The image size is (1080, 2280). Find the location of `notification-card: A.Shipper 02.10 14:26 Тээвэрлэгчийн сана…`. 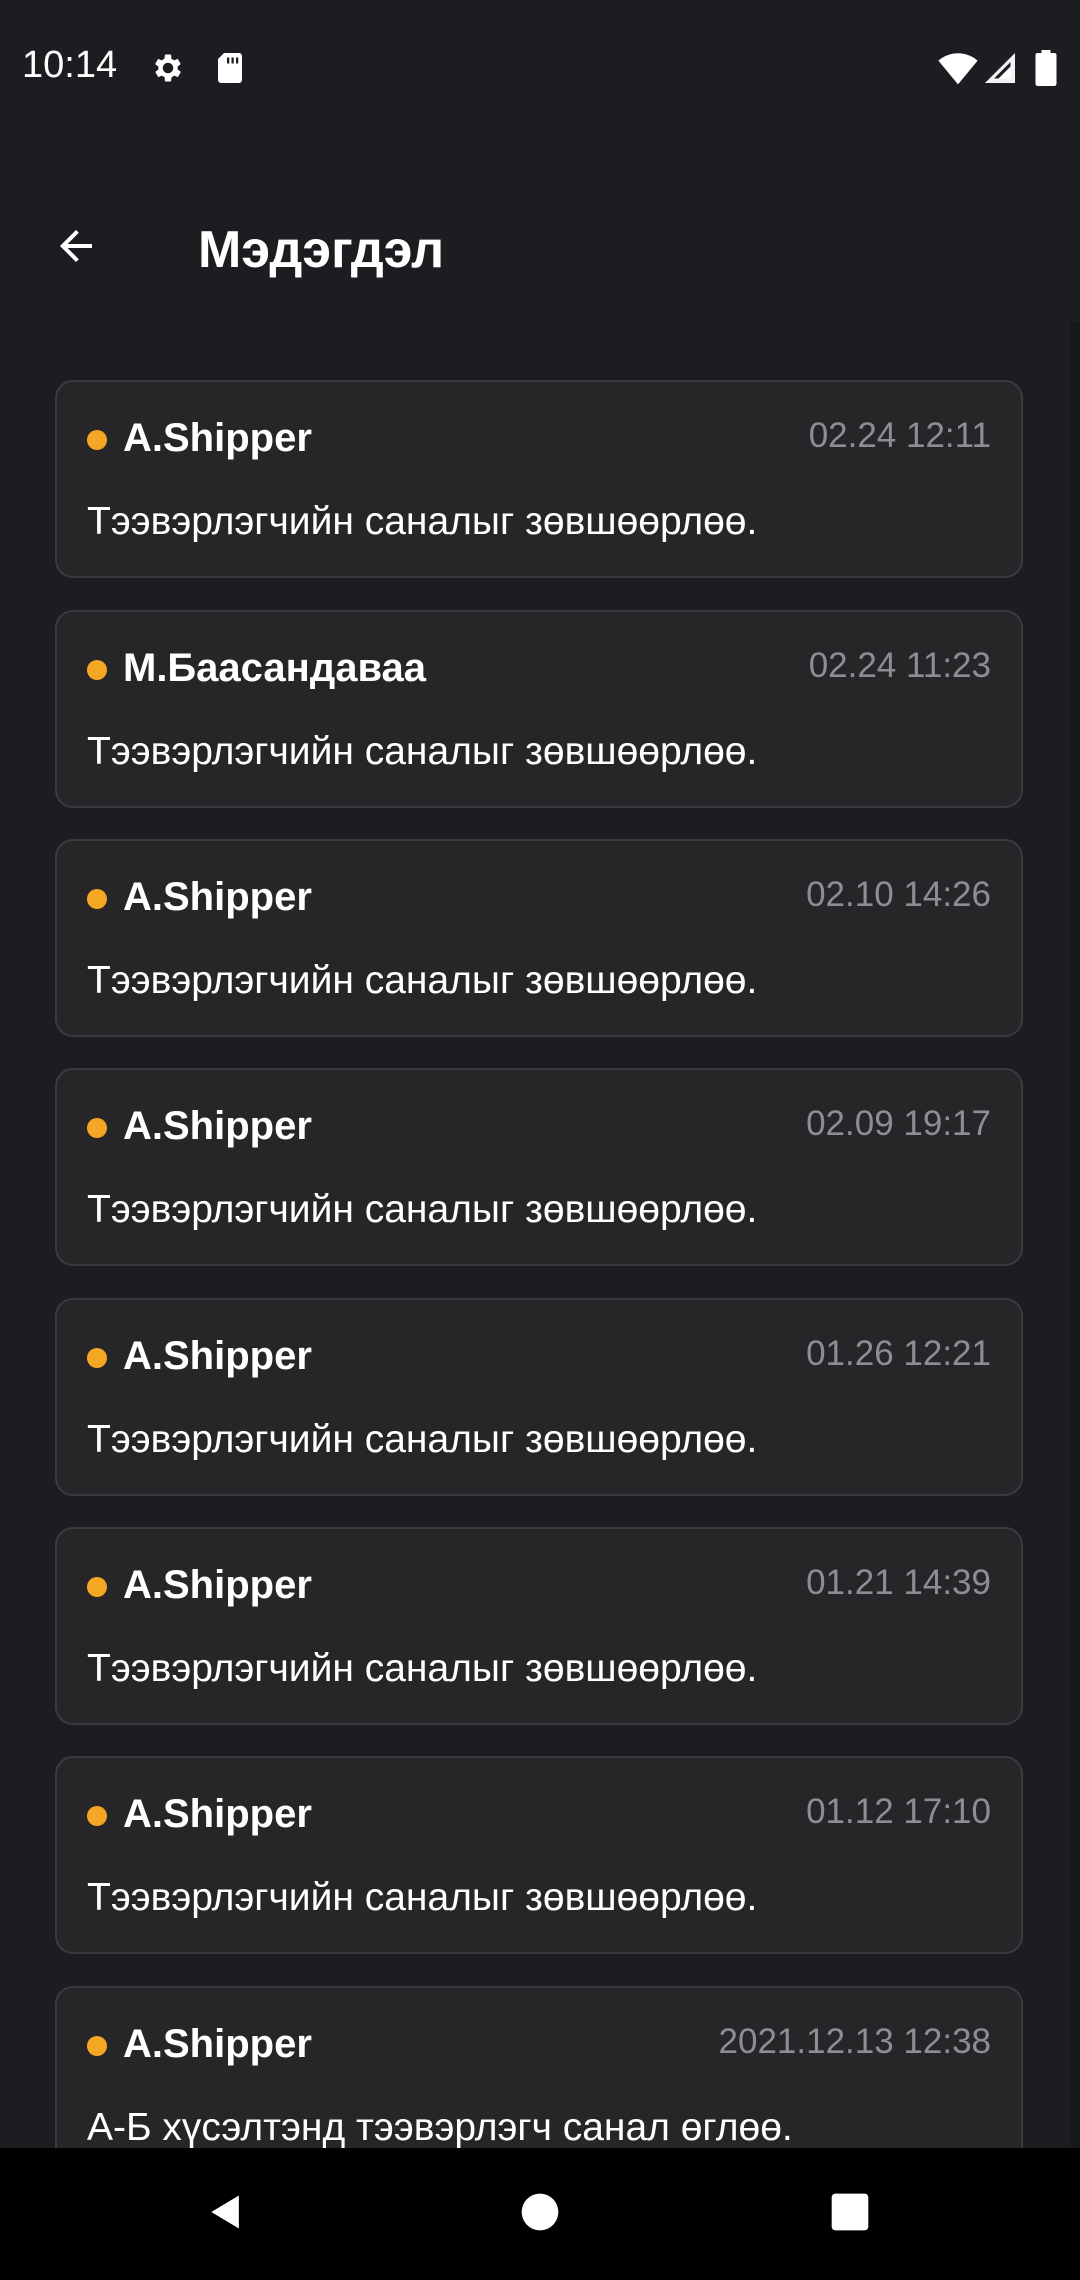

notification-card: A.Shipper 02.10 14:26 Тээвэрлэгчийн сана… is located at coordinates (539, 938).